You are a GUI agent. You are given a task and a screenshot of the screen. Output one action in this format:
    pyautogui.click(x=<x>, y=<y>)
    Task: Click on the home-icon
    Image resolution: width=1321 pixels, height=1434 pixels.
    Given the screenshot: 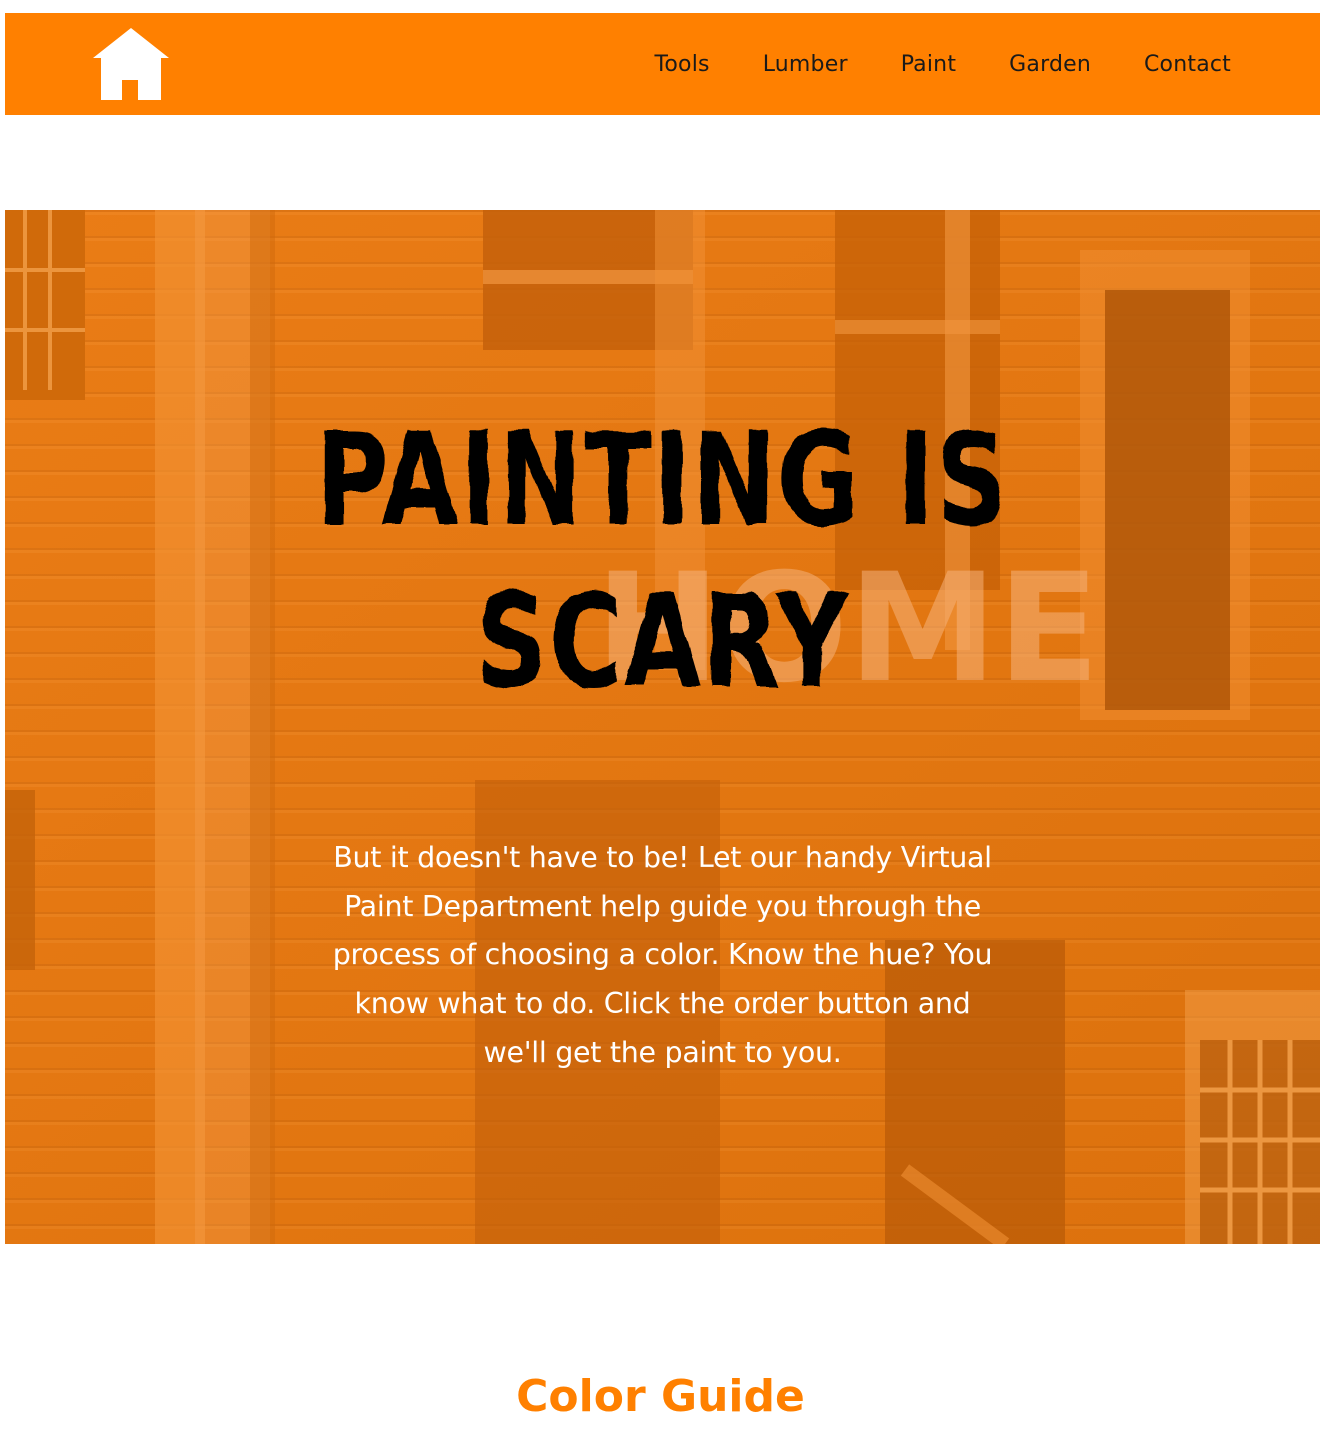 What is the action you would take?
    pyautogui.click(x=131, y=64)
    